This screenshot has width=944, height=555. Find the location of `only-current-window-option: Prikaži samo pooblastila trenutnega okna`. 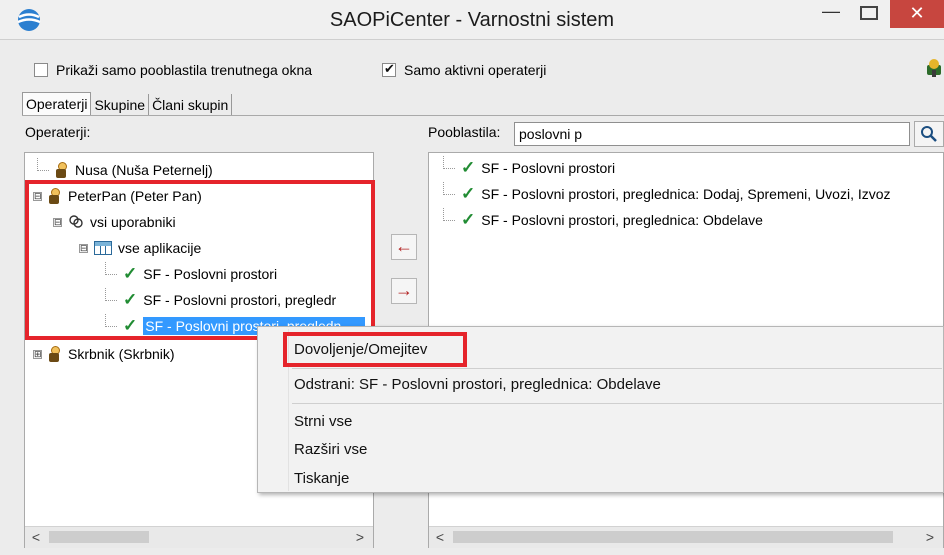

only-current-window-option: Prikaži samo pooblastila trenutnega okna is located at coordinates (173, 70).